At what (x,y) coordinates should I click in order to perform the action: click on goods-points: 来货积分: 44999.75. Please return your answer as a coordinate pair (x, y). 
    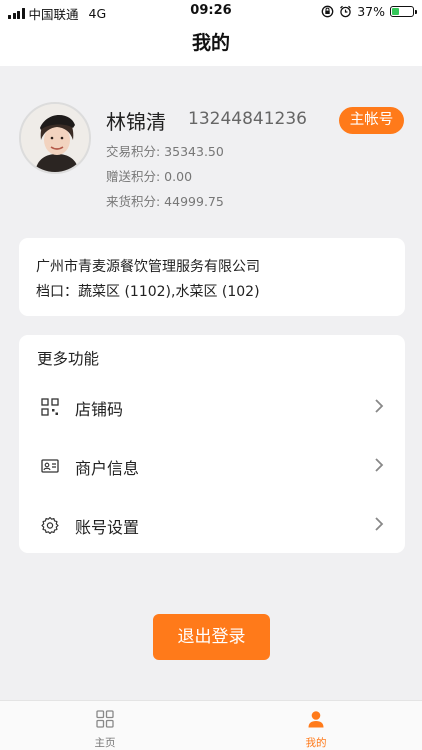
    Looking at the image, I should click on (165, 201).